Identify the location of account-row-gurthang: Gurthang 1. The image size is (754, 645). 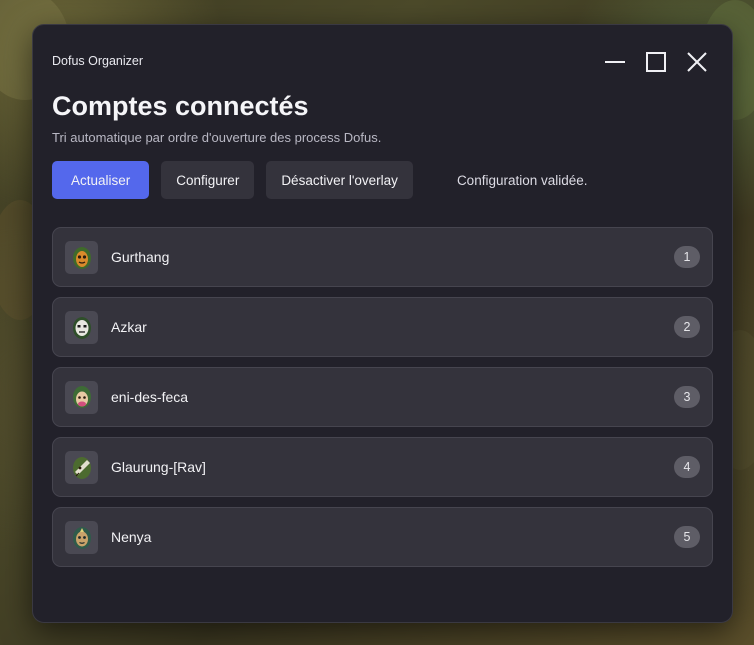
(382, 257).